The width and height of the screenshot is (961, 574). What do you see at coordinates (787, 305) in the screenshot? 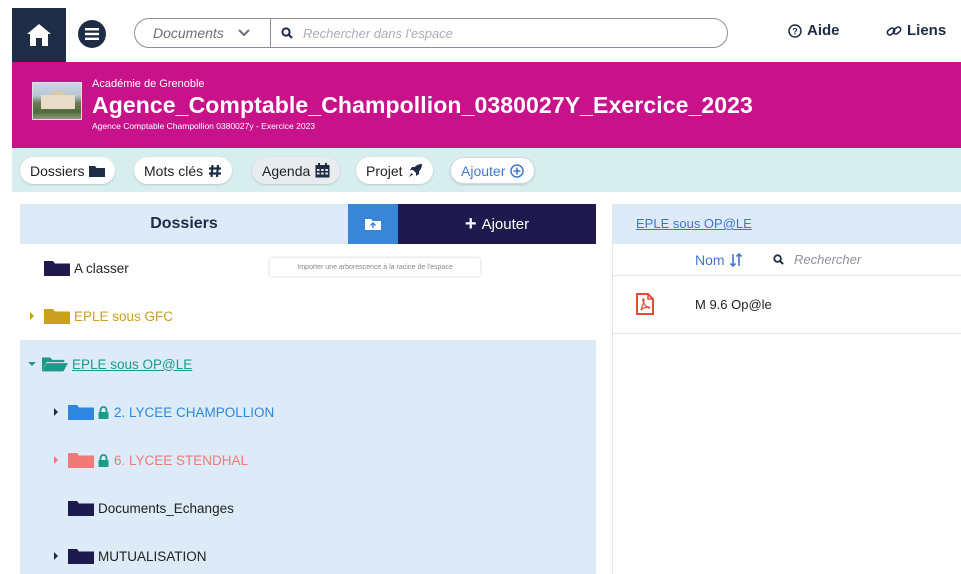
I see `file-row: M 9.6 Op@le` at bounding box center [787, 305].